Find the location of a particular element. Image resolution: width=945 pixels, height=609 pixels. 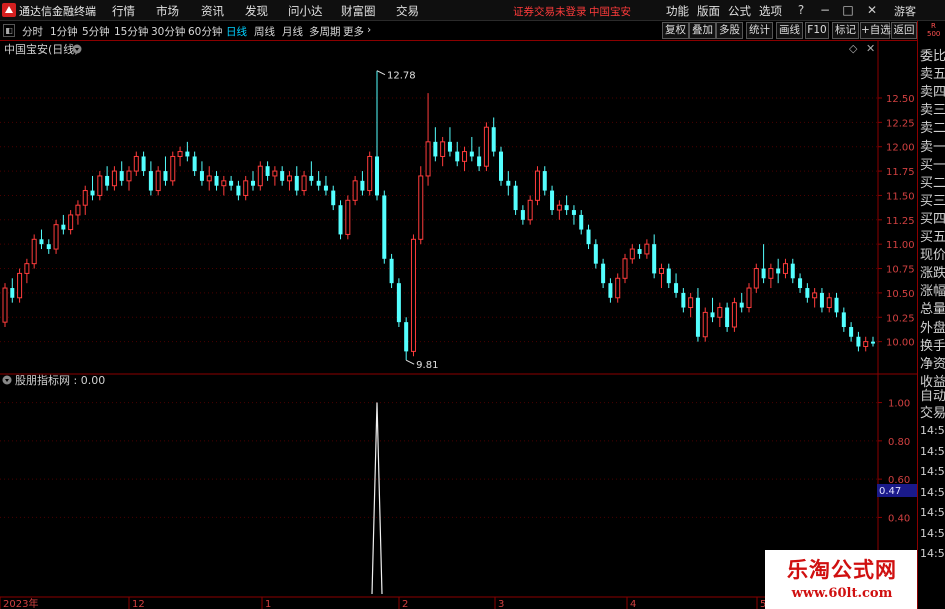

f10-button: F10 is located at coordinates (817, 30).